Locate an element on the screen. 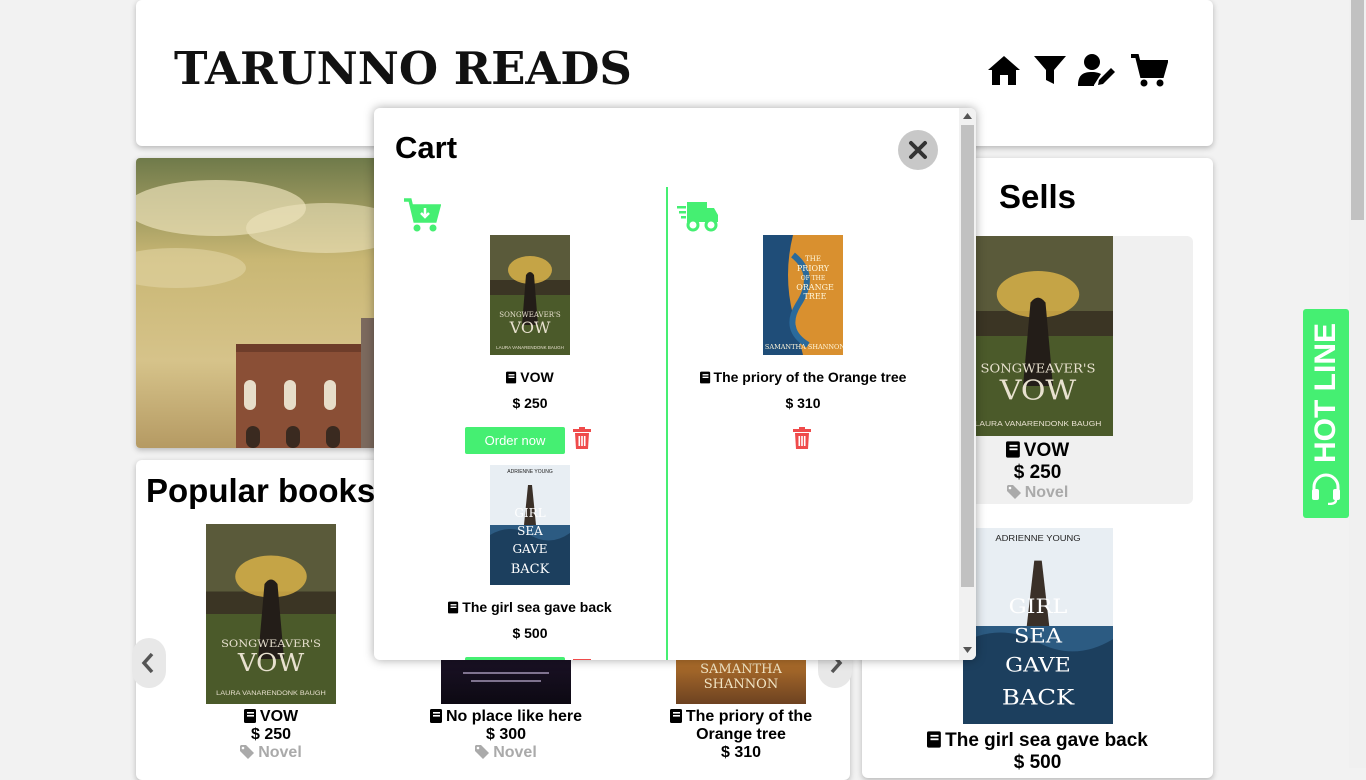  sells-book-girl-sea-gave-back: The girl sea gave back $ 500 is located at coordinates (1037, 752).